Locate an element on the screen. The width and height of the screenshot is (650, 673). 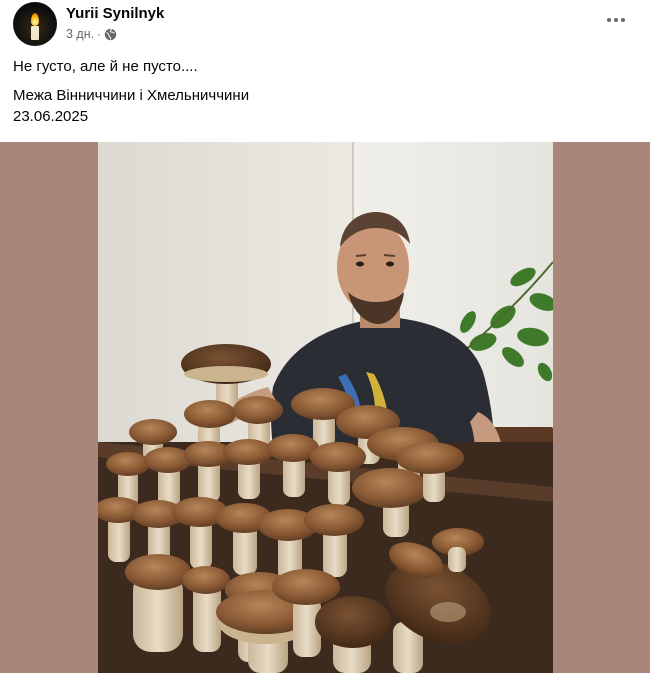
post-text-line: Межа Вінниччини і Хмельниччини is located at coordinates (131, 95).